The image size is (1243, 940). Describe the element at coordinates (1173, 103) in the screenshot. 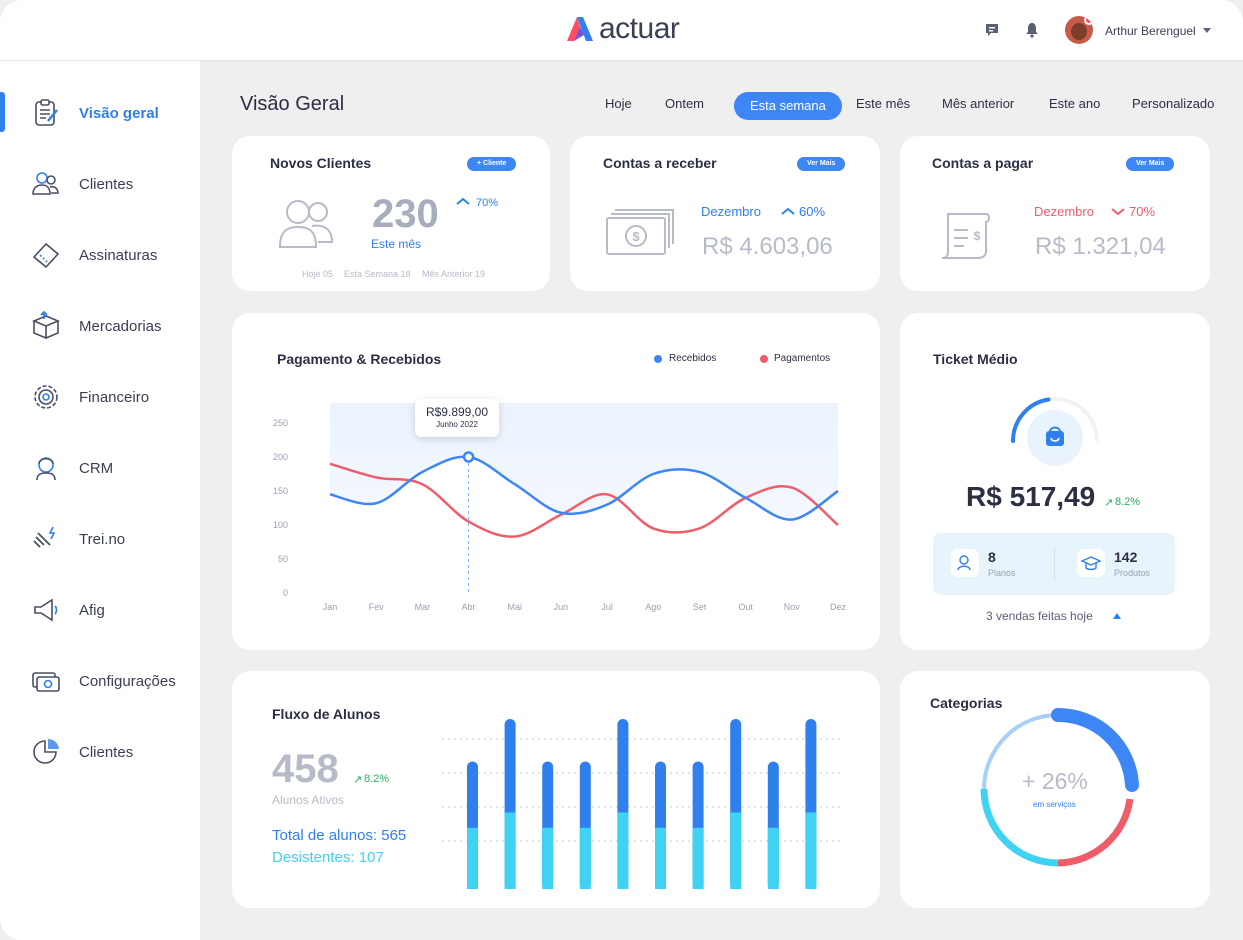

I see `tab-personalizado: Personalizado` at that location.